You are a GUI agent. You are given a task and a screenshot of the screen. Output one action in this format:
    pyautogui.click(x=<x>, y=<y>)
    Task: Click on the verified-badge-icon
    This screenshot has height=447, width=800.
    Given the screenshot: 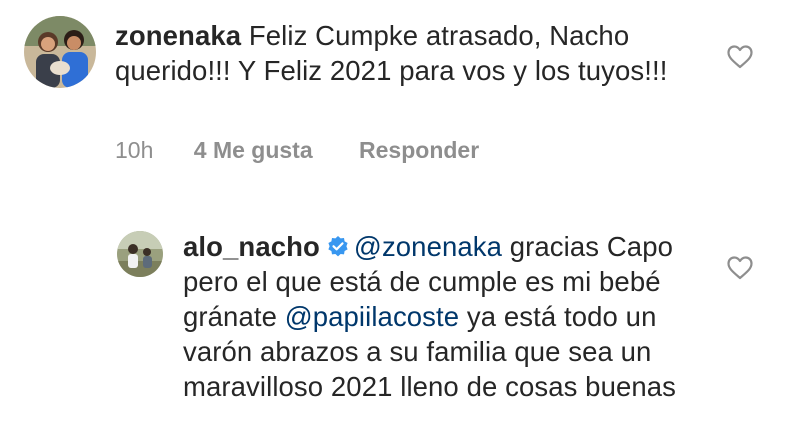 What is the action you would take?
    pyautogui.click(x=338, y=247)
    